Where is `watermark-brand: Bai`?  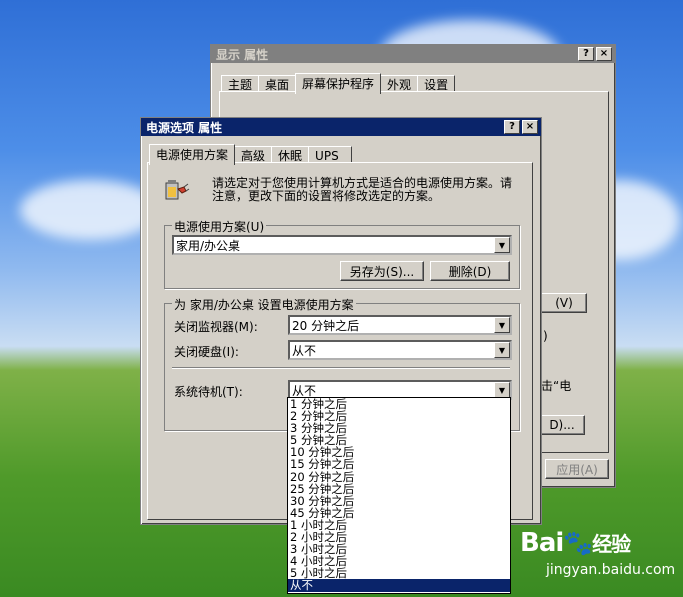 watermark-brand: Bai is located at coordinates (542, 543).